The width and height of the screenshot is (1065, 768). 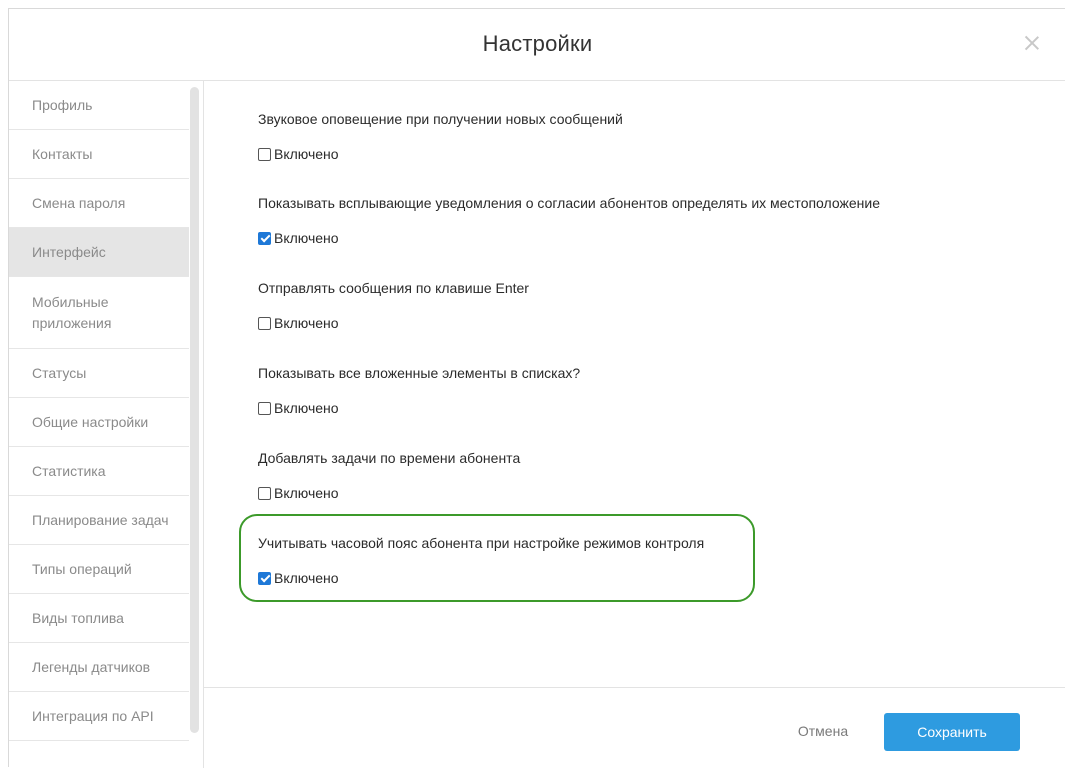 I want to click on sidebar-item-mobile-apps: Мобильные приложения, so click(x=99, y=313).